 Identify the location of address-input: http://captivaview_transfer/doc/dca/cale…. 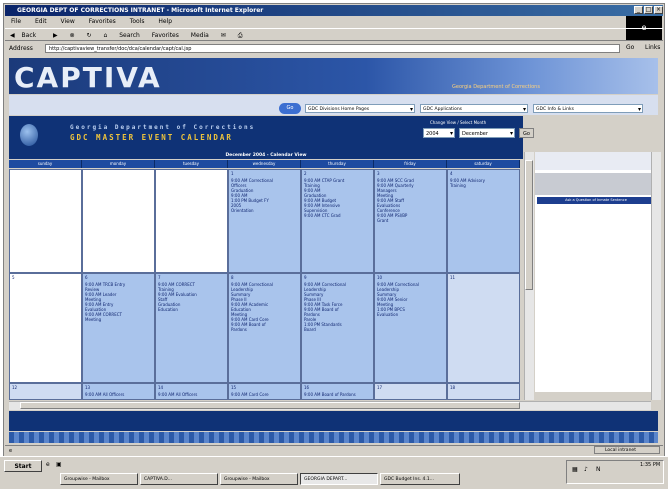
(332, 48).